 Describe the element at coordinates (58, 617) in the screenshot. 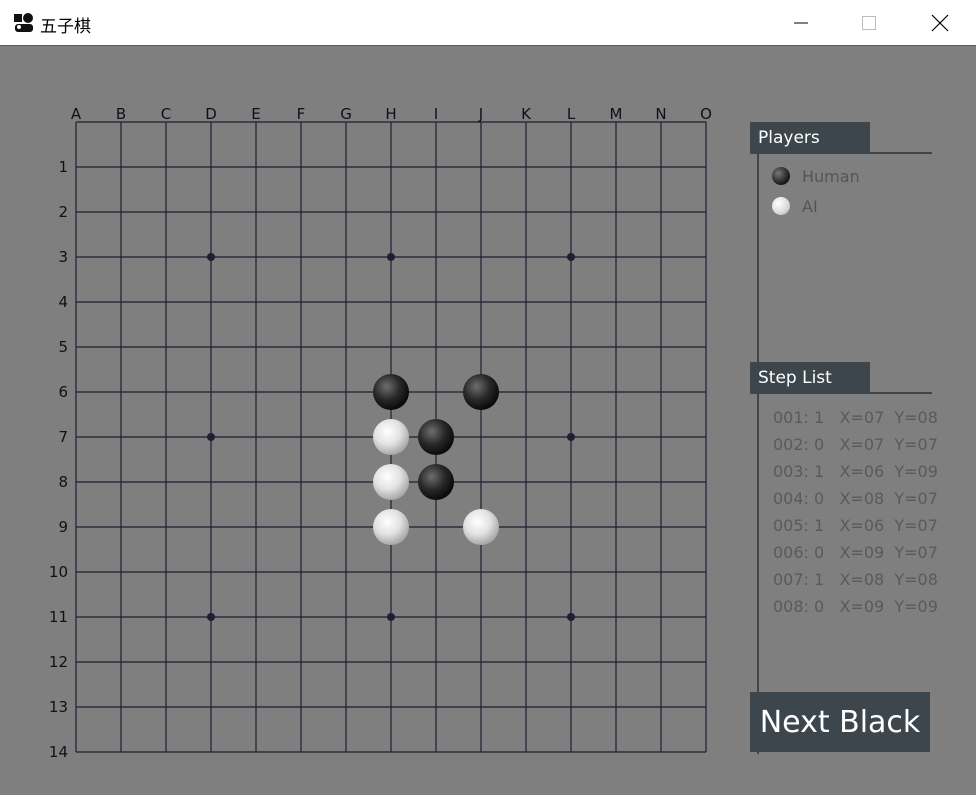

I see `row-label: 11` at that location.